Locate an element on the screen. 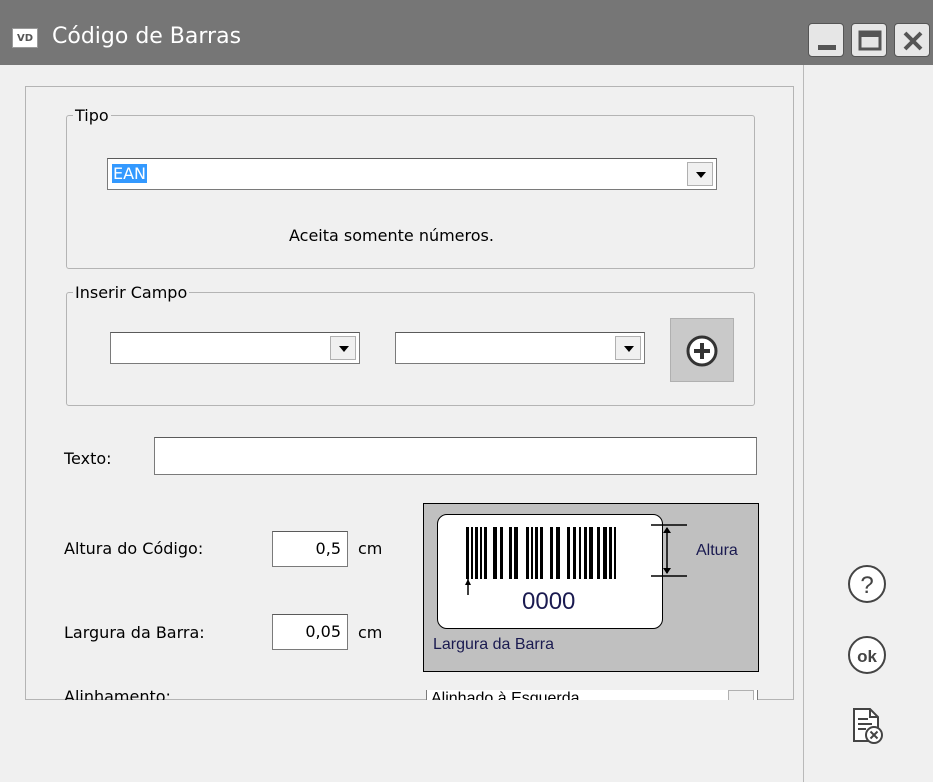 This screenshot has width=933, height=782. title-bar: VD Código de Barras is located at coordinates (466, 32).